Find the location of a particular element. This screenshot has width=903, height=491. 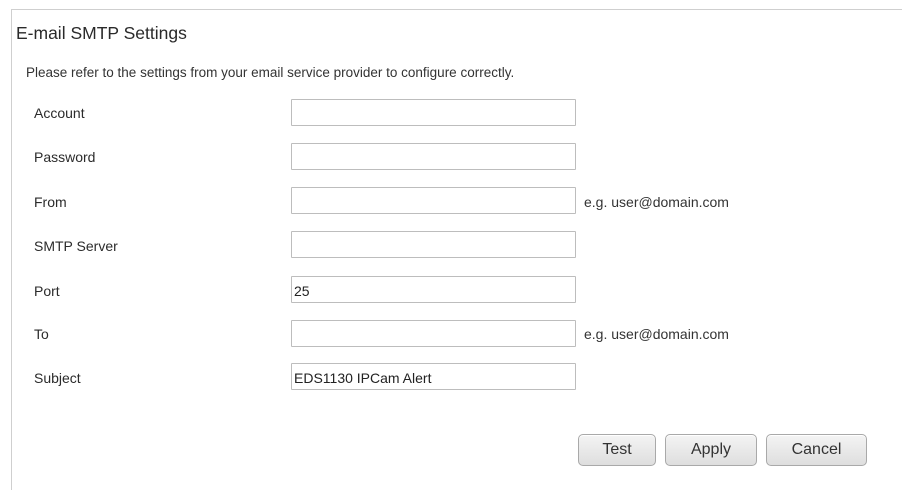

smtp-server-label: SMTP Server is located at coordinates (76, 246).